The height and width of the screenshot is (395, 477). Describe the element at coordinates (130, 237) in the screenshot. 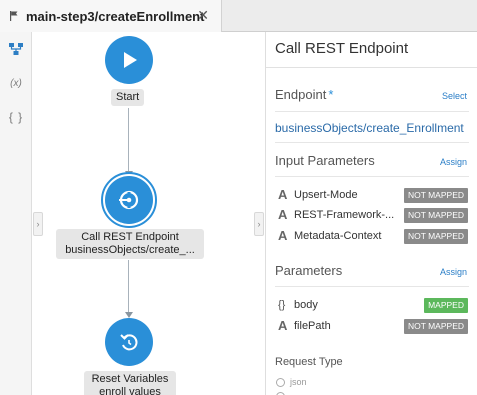

I see `rest-label-line1: Call REST Endpoint` at that location.